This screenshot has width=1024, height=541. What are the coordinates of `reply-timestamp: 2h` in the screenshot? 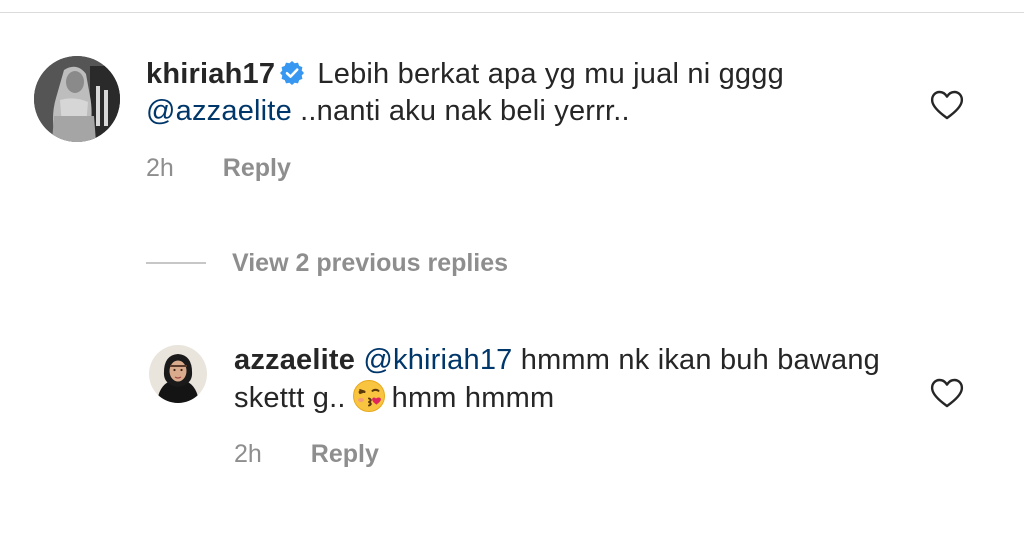 It's located at (248, 454).